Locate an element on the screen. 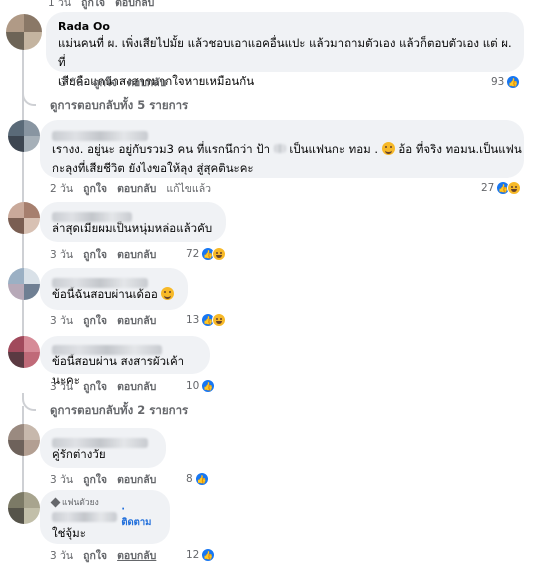 The height and width of the screenshot is (572, 549). blurred-name is located at coordinates (279, 148).